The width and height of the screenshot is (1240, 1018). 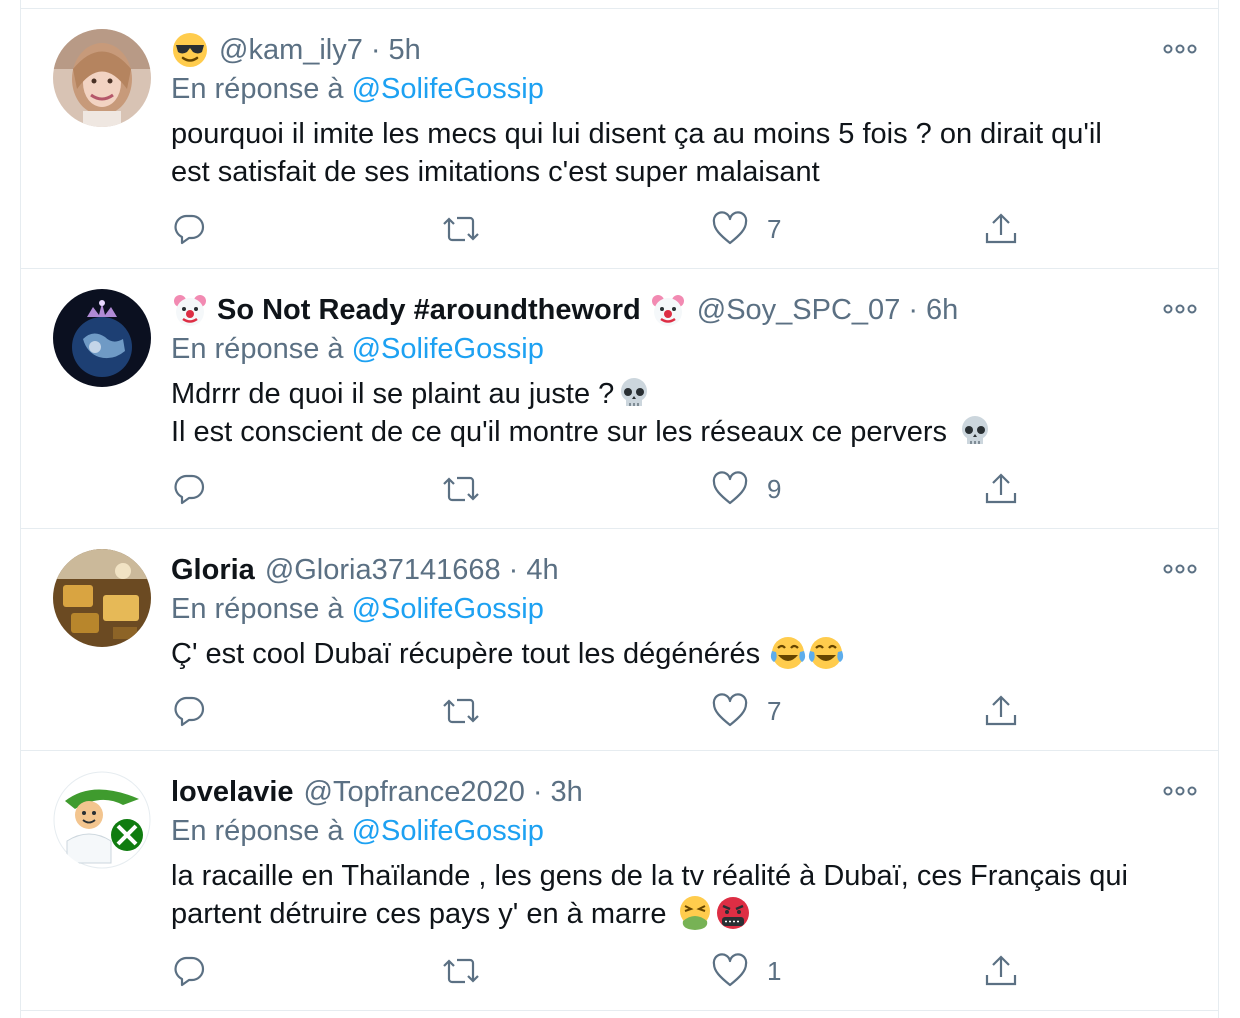 I want to click on tweet-header: @kam_ily7 · 5h, so click(x=296, y=50).